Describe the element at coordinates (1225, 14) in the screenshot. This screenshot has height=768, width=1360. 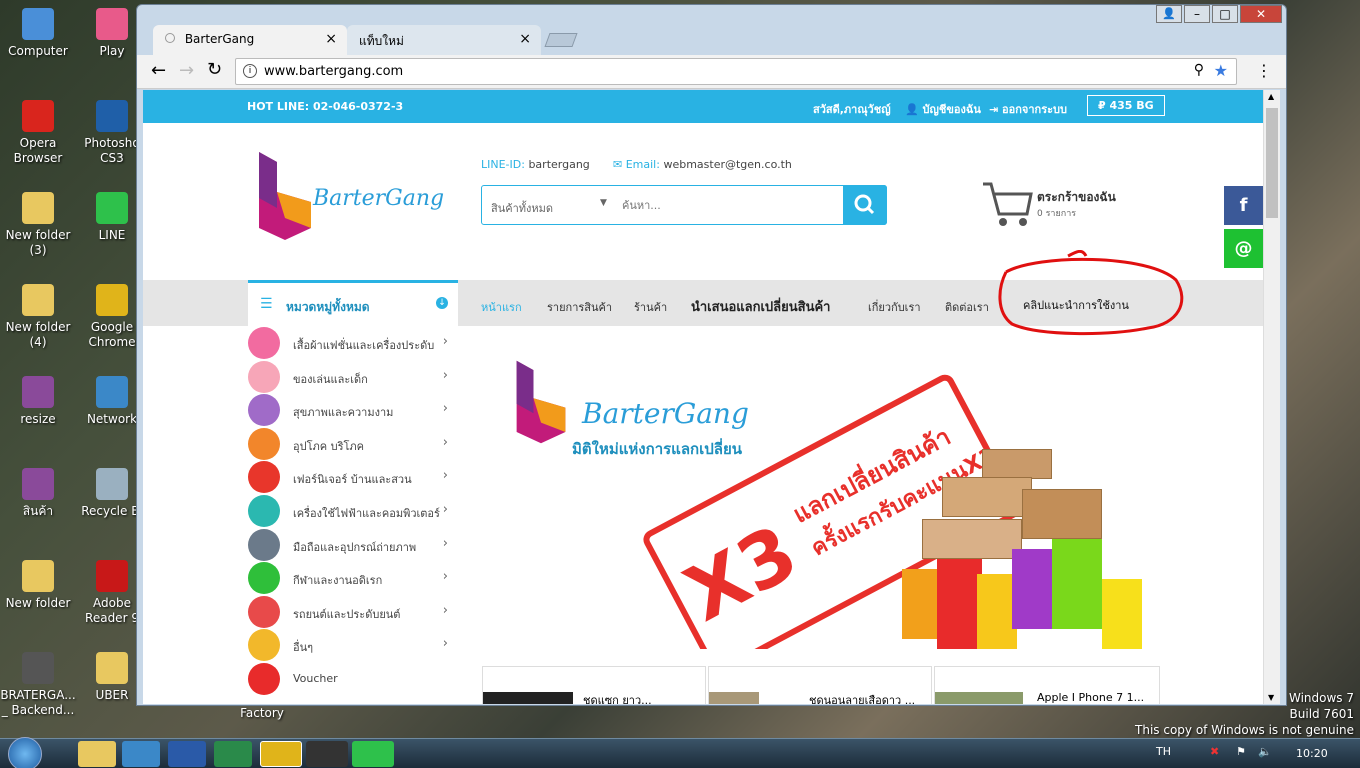
I see `maximize-button: □` at that location.